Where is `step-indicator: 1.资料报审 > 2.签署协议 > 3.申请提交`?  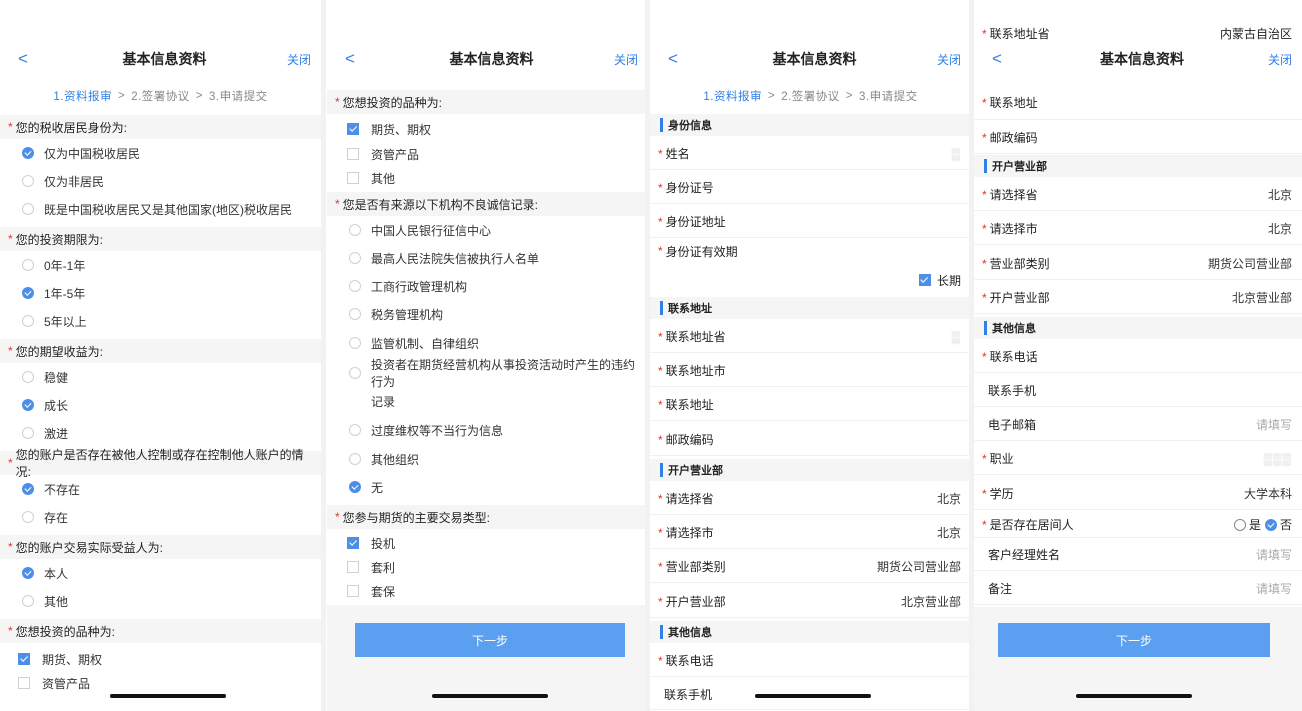
step-indicator: 1.资料报审 > 2.签署协议 > 3.申请提交 is located at coordinates (810, 96).